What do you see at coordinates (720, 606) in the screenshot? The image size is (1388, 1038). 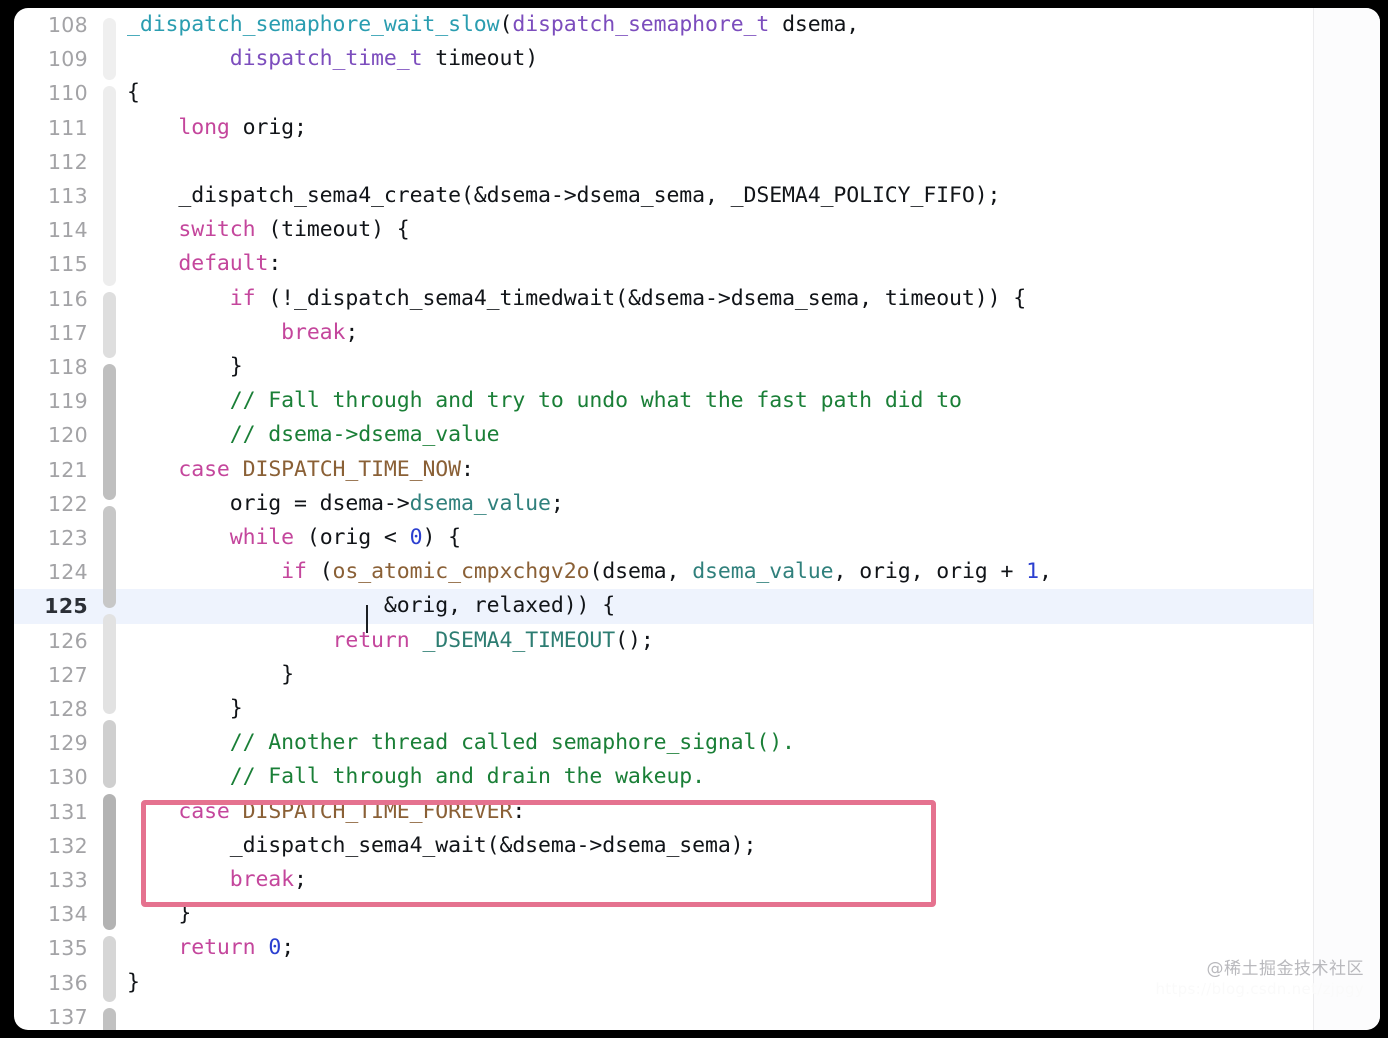 I see `line-source: &orig, relaxed)) {` at bounding box center [720, 606].